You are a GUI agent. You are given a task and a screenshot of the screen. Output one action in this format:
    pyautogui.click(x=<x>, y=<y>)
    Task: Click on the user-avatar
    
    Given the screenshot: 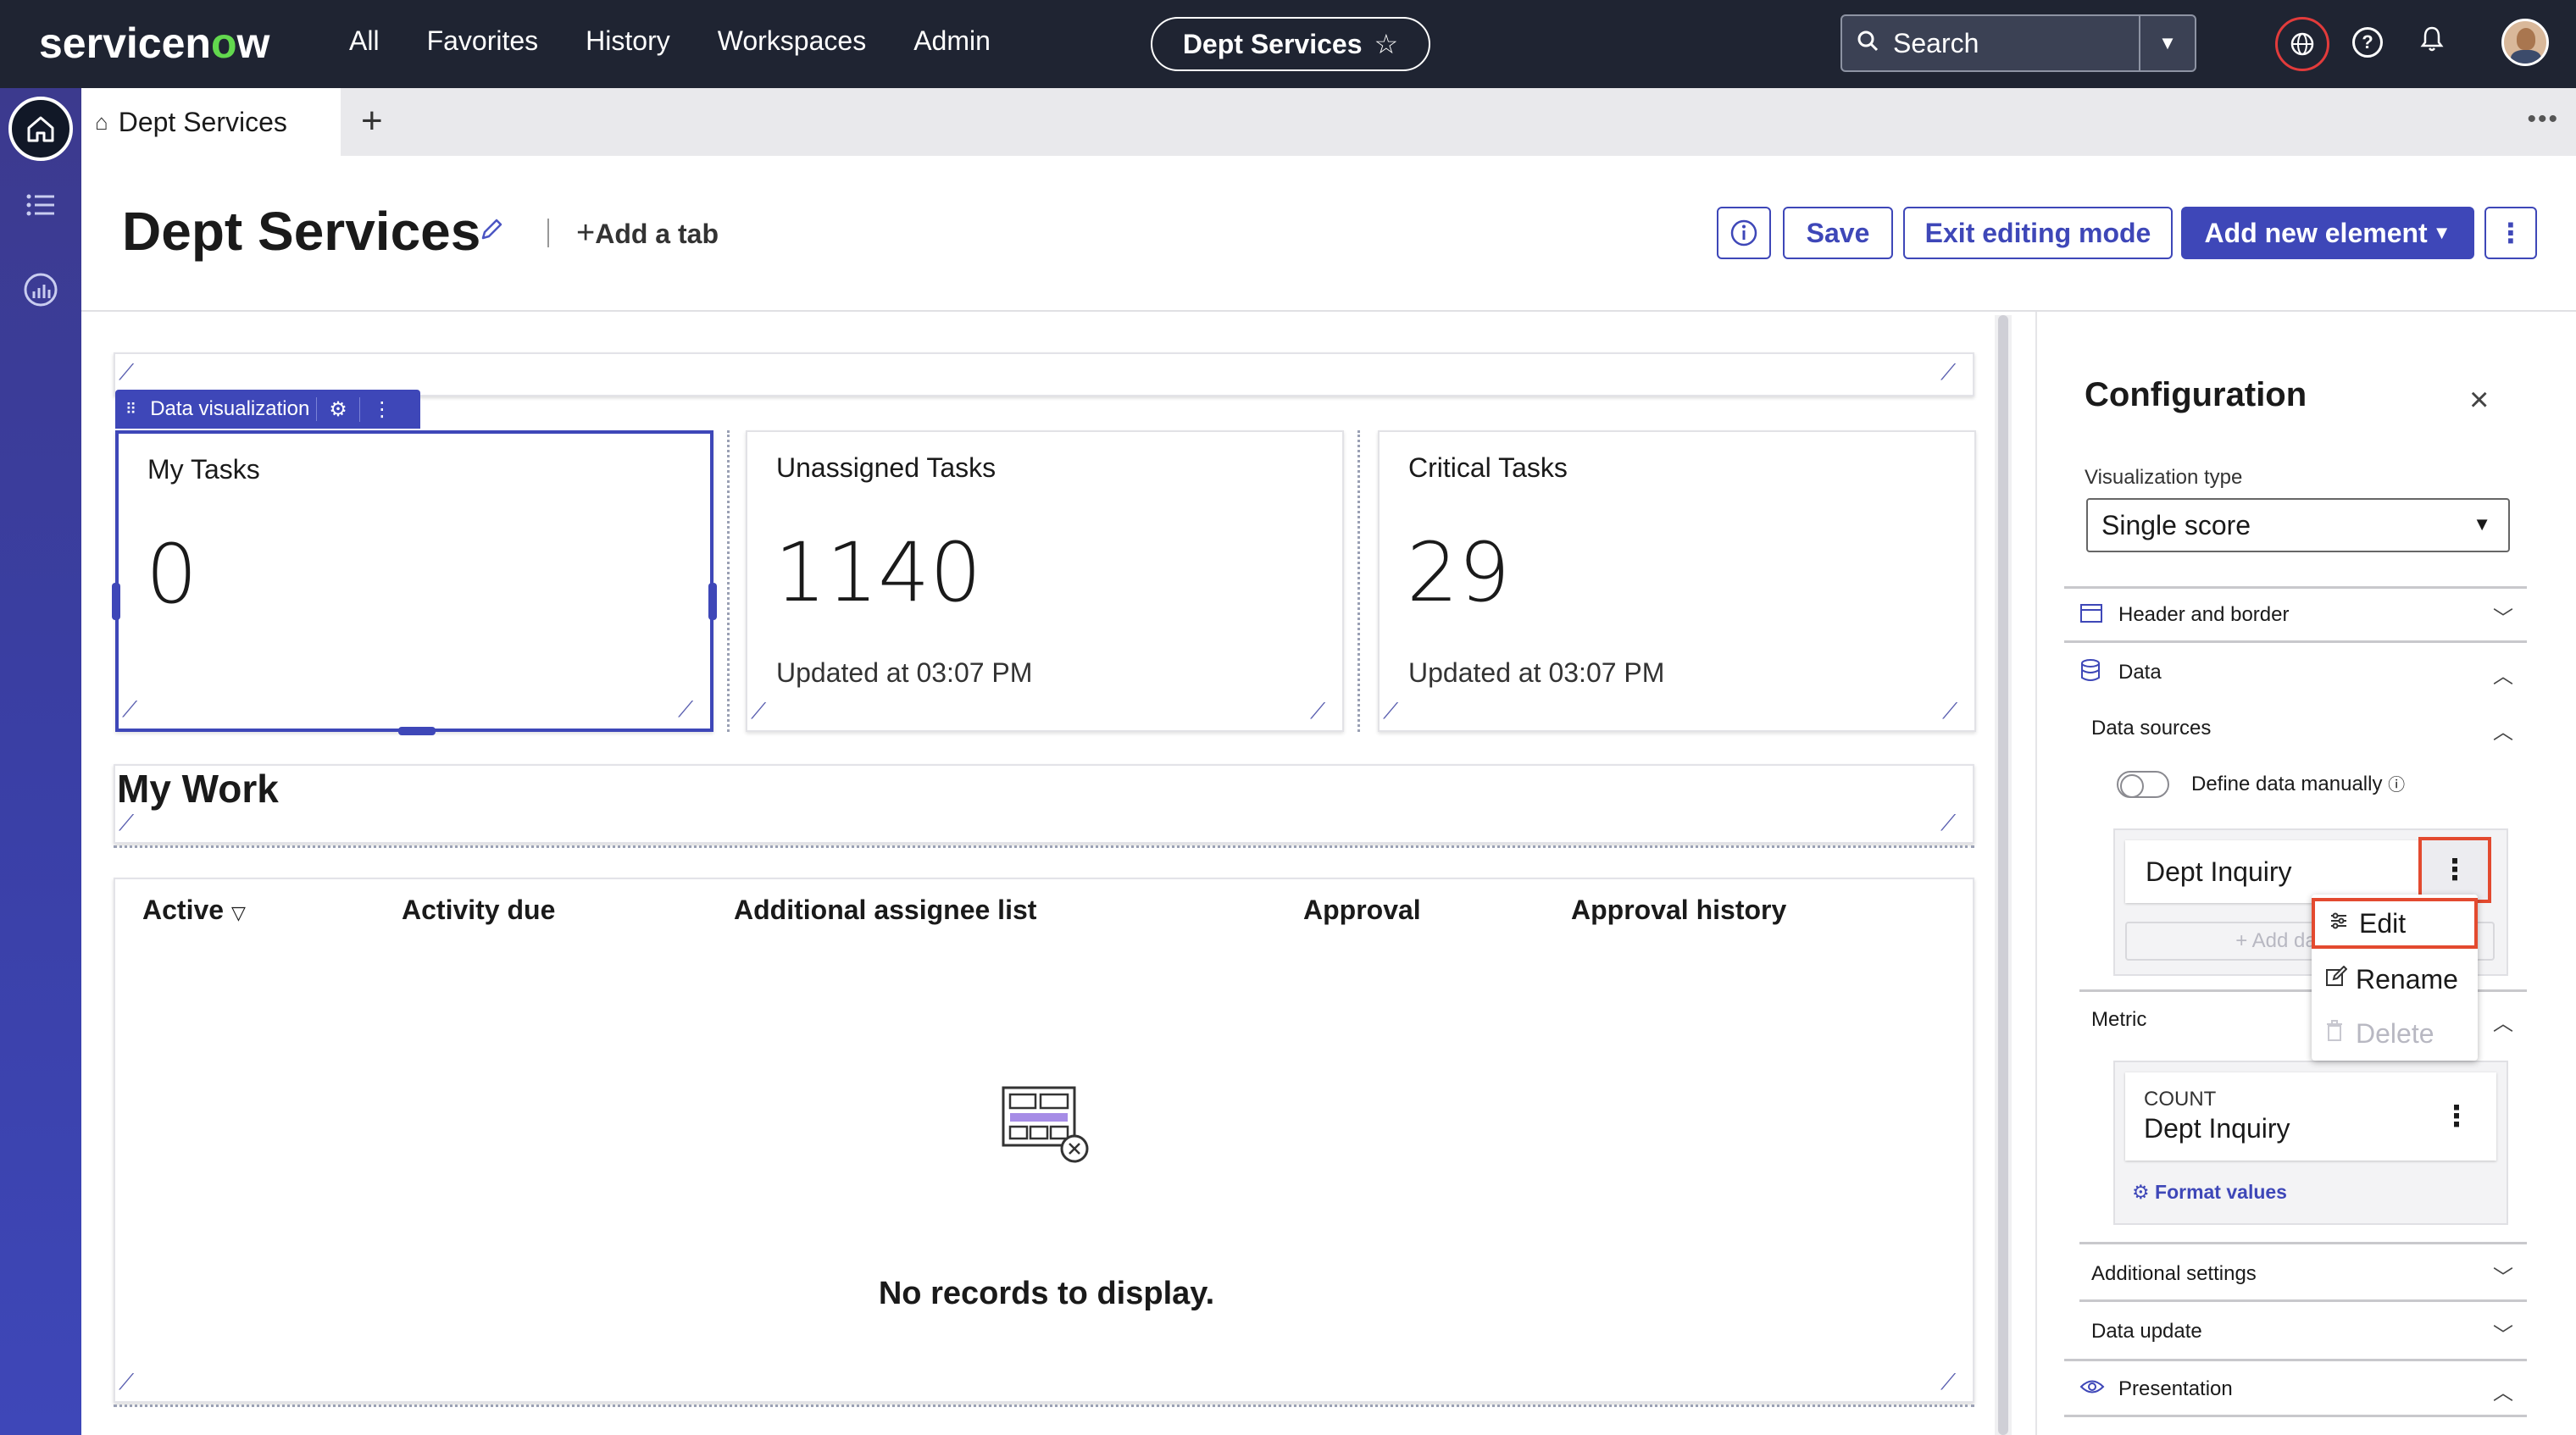 What is the action you would take?
    pyautogui.click(x=2525, y=42)
    